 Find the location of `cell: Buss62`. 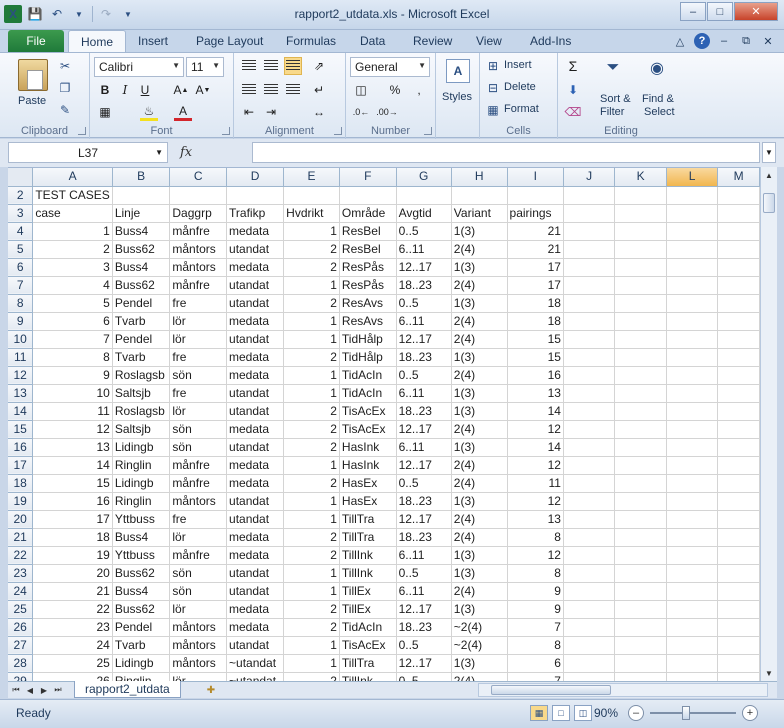

cell: Buss62 is located at coordinates (141, 285).